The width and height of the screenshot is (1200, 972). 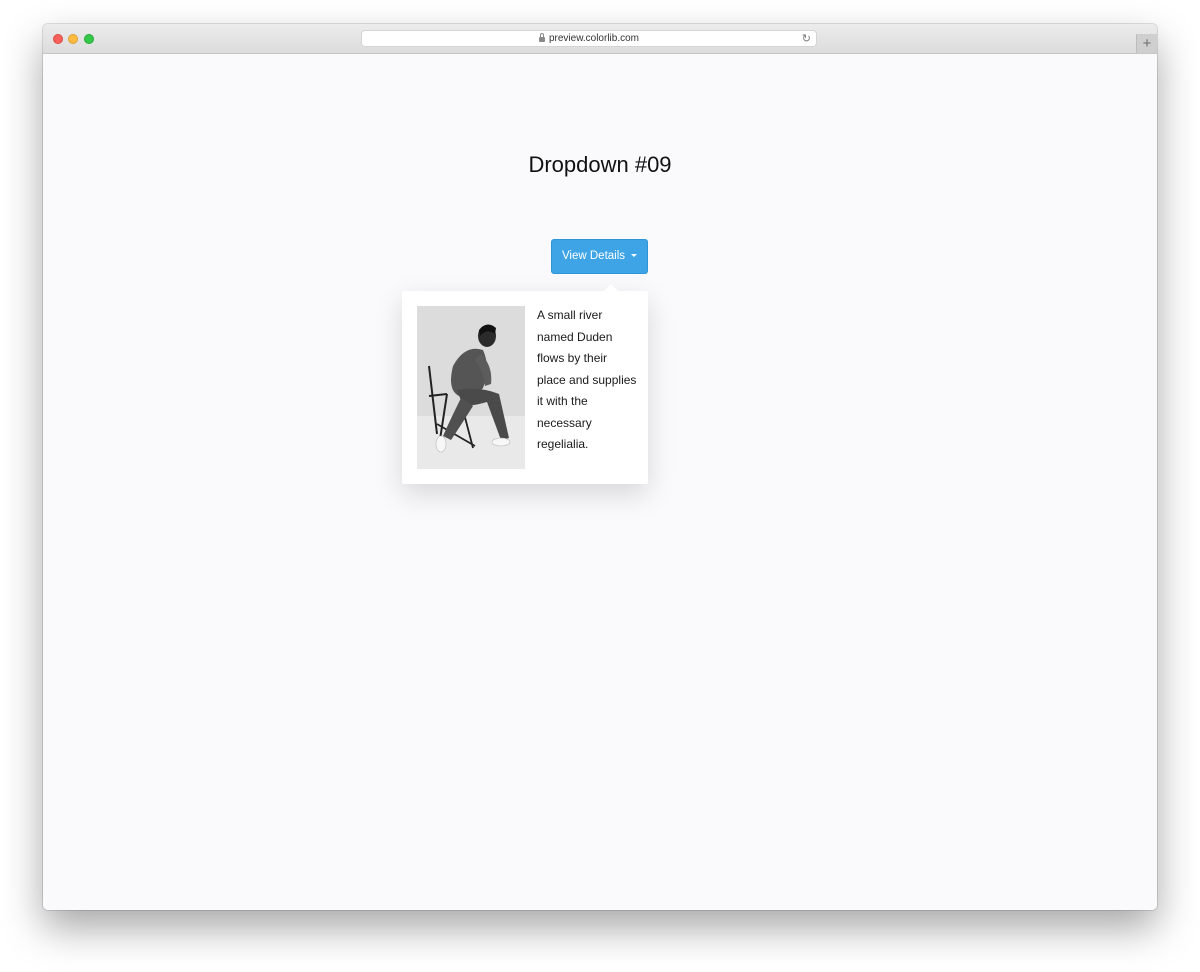 What do you see at coordinates (806, 39) in the screenshot?
I see `reload-icon: ↻` at bounding box center [806, 39].